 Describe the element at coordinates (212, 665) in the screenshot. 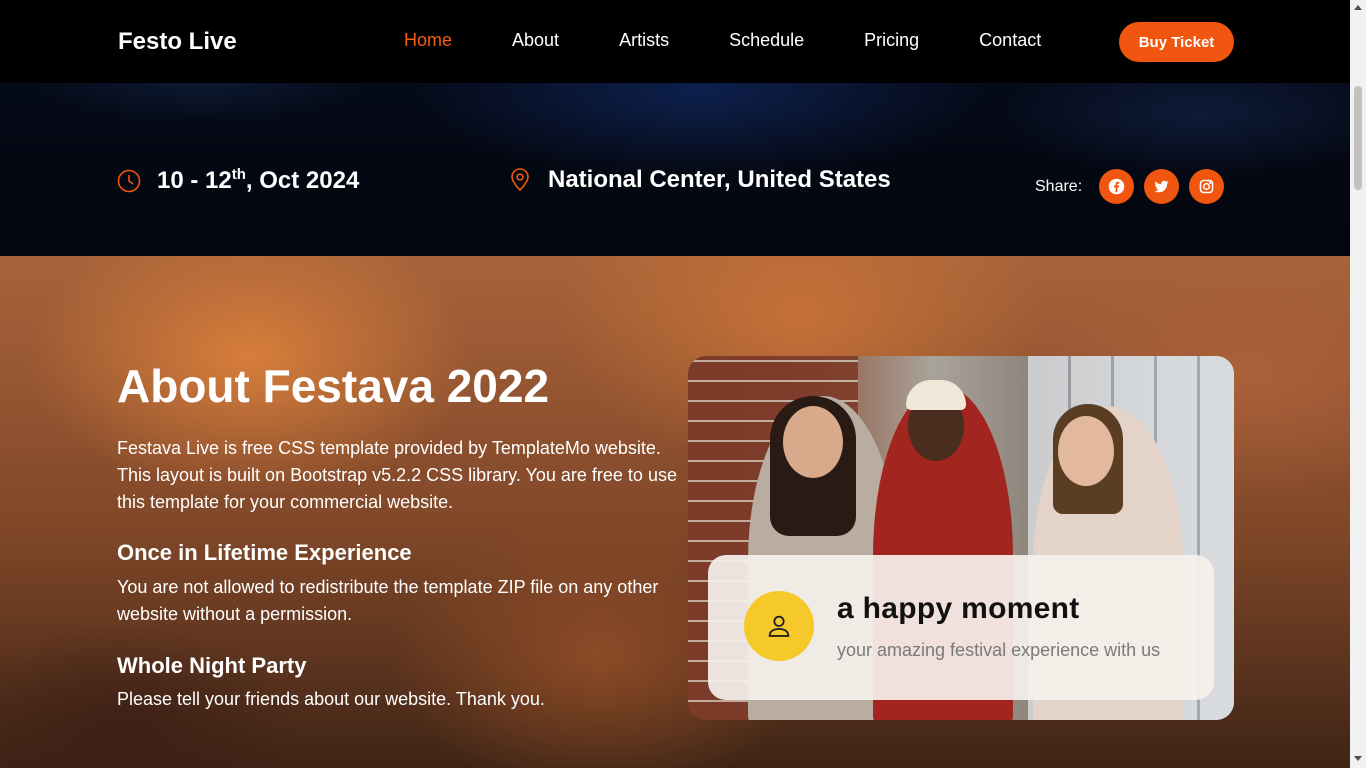

I see `about-heading-party: Whole Night Party` at that location.